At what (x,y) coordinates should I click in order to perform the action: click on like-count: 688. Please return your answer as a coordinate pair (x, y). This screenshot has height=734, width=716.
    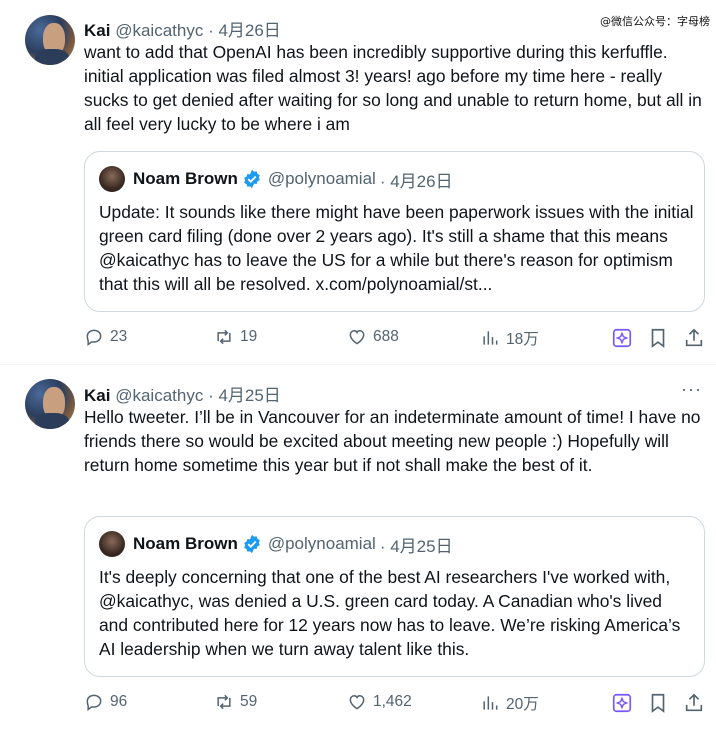
    Looking at the image, I should click on (386, 336).